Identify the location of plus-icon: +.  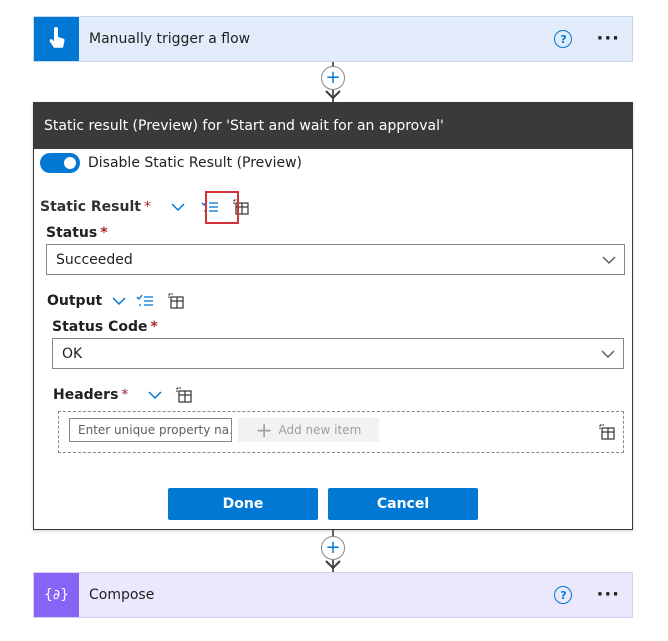
(264, 430).